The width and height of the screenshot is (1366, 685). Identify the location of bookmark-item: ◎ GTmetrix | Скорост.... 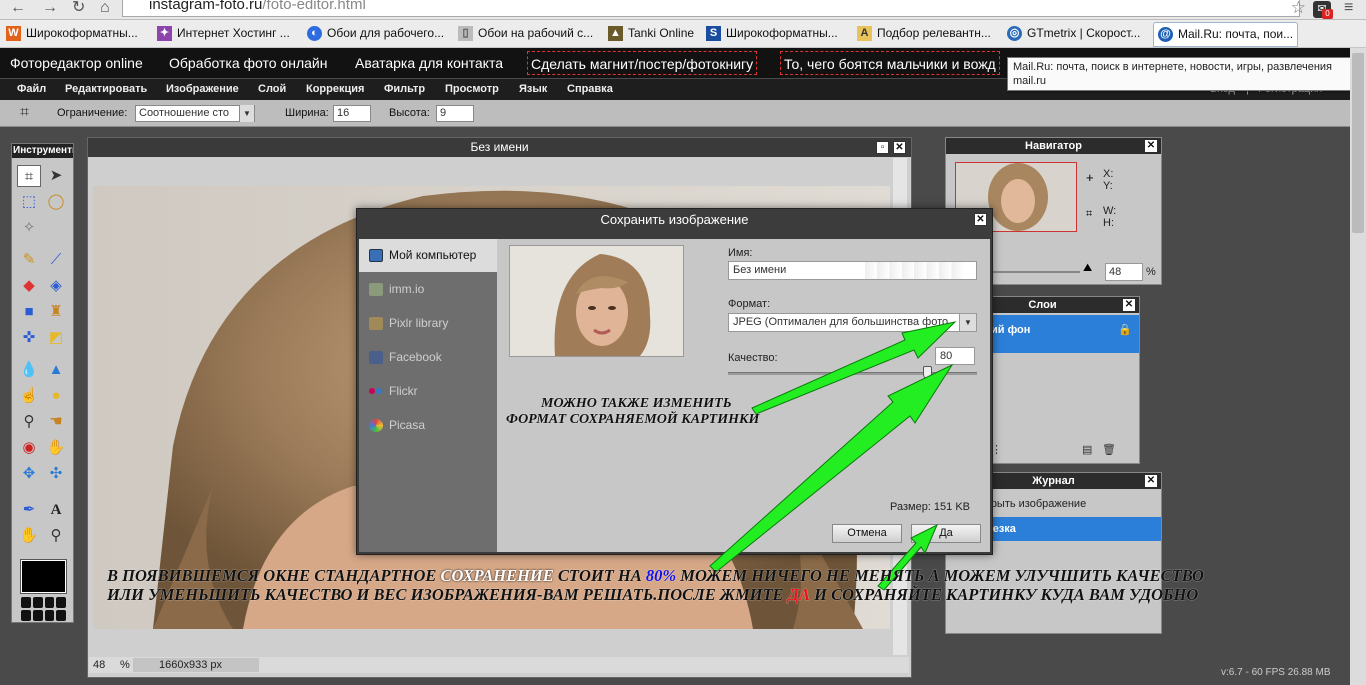
(1073, 33).